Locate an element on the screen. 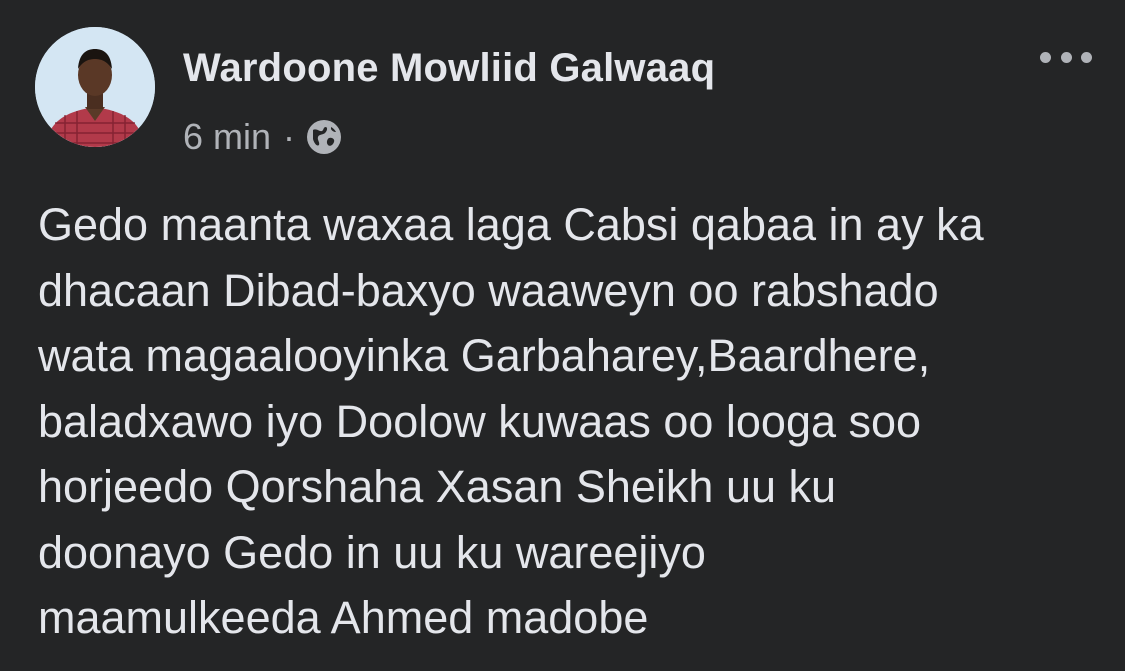 The image size is (1125, 671). avatar-photo is located at coordinates (95, 87).